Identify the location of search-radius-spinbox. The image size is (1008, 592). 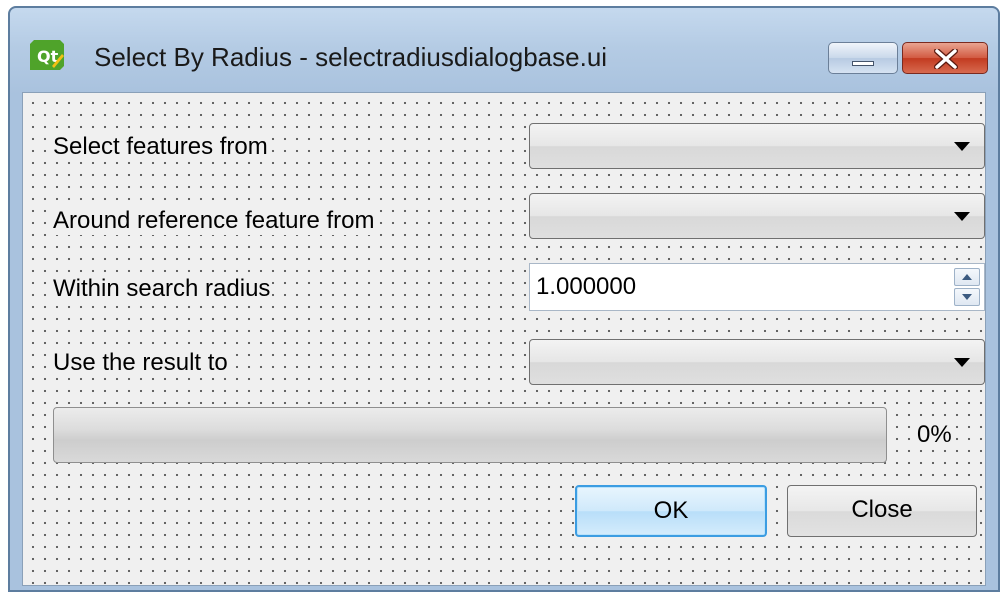
(757, 287).